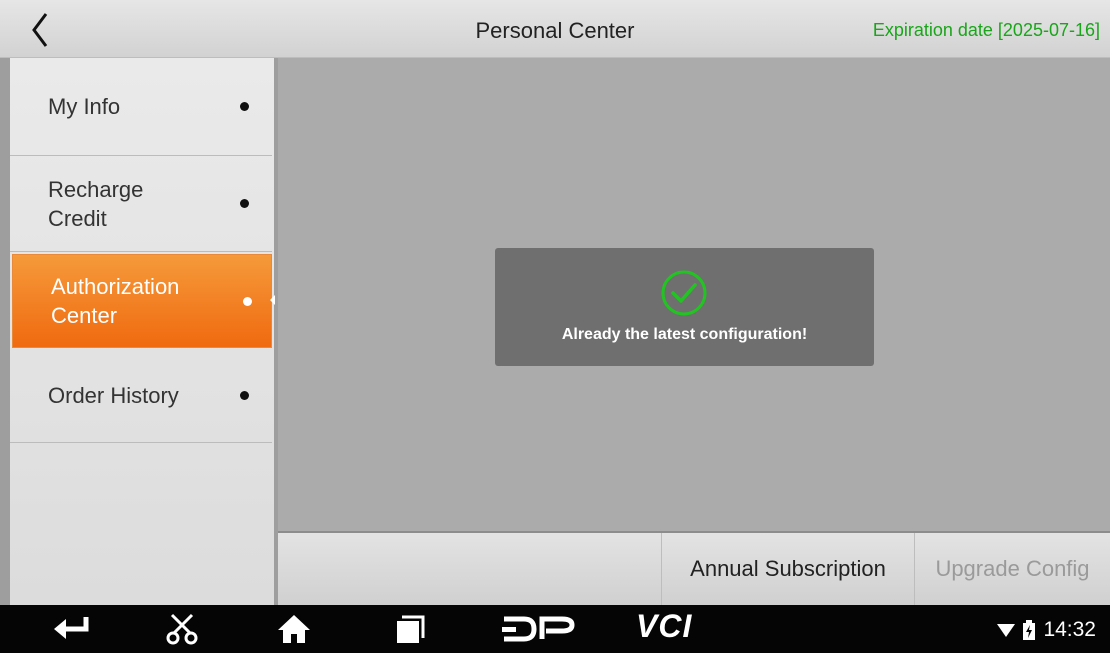  I want to click on action-bar: Annual Subscription Upgrade Config, so click(694, 568).